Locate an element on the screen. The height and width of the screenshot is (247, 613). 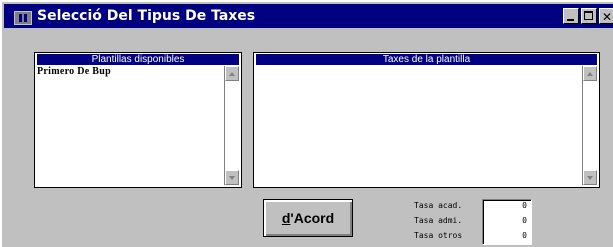
minimize-button is located at coordinates (571, 16).